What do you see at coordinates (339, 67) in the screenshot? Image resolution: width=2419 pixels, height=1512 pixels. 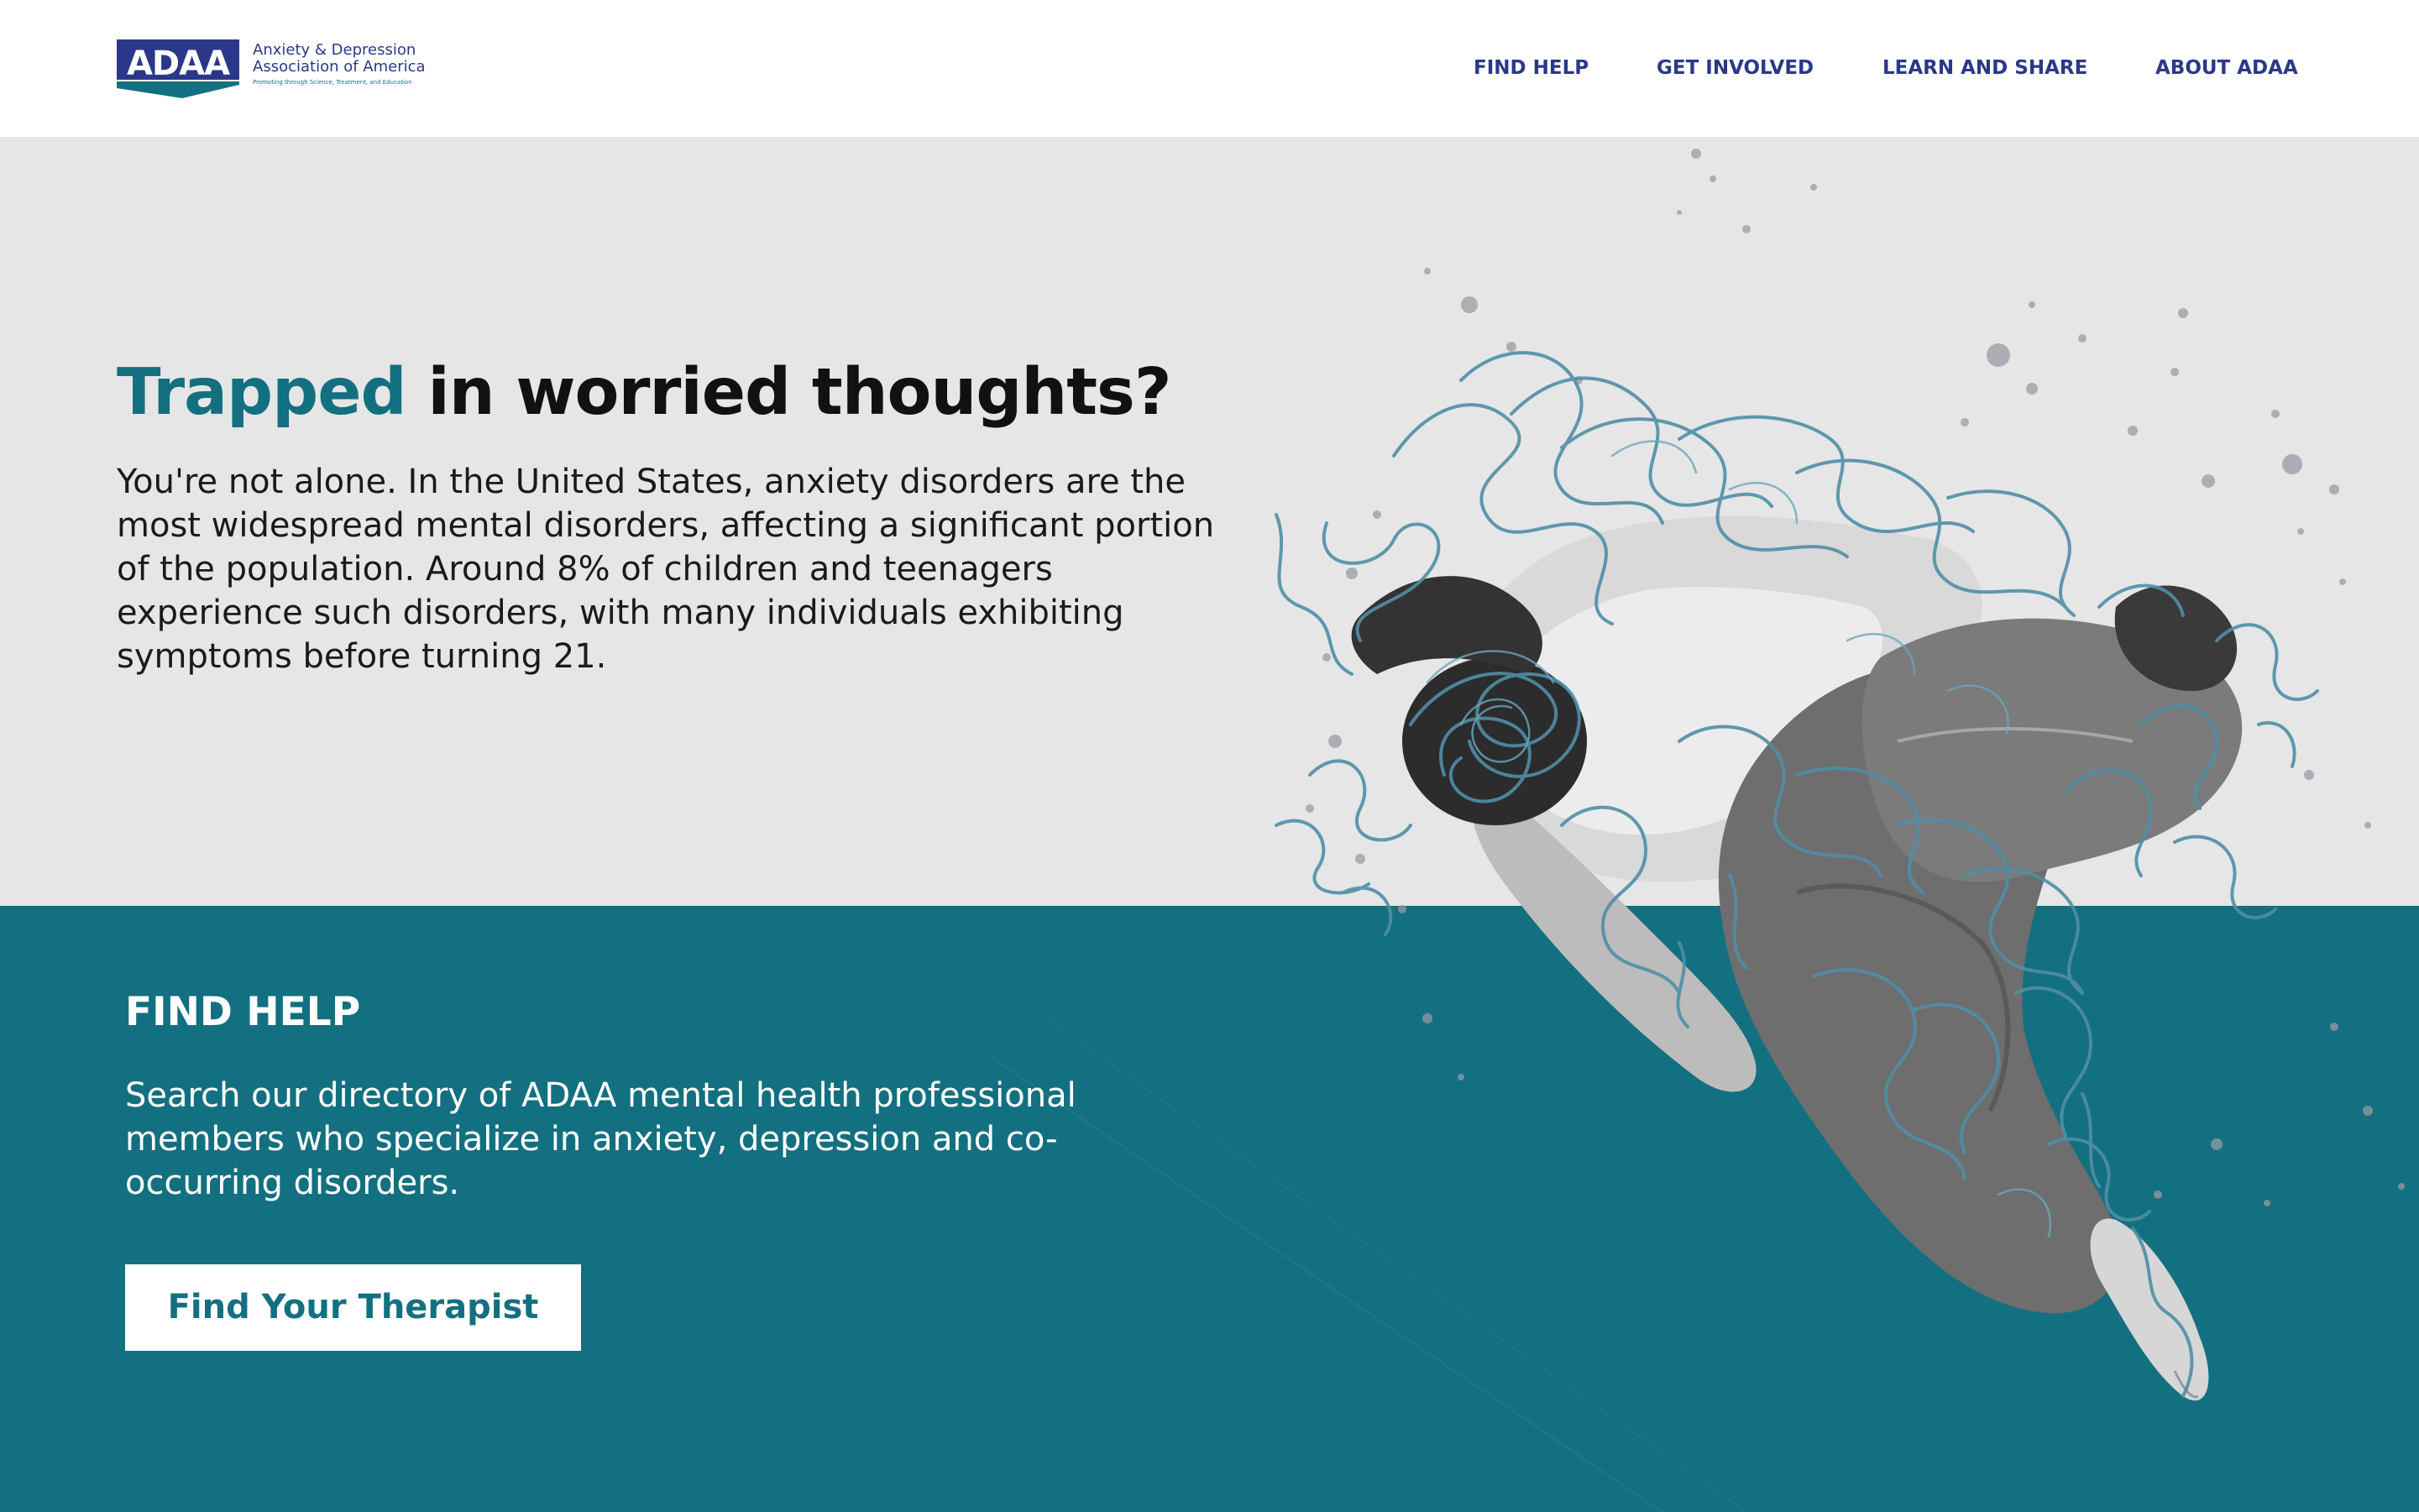 I see `logo-name-line2: Association of America` at bounding box center [339, 67].